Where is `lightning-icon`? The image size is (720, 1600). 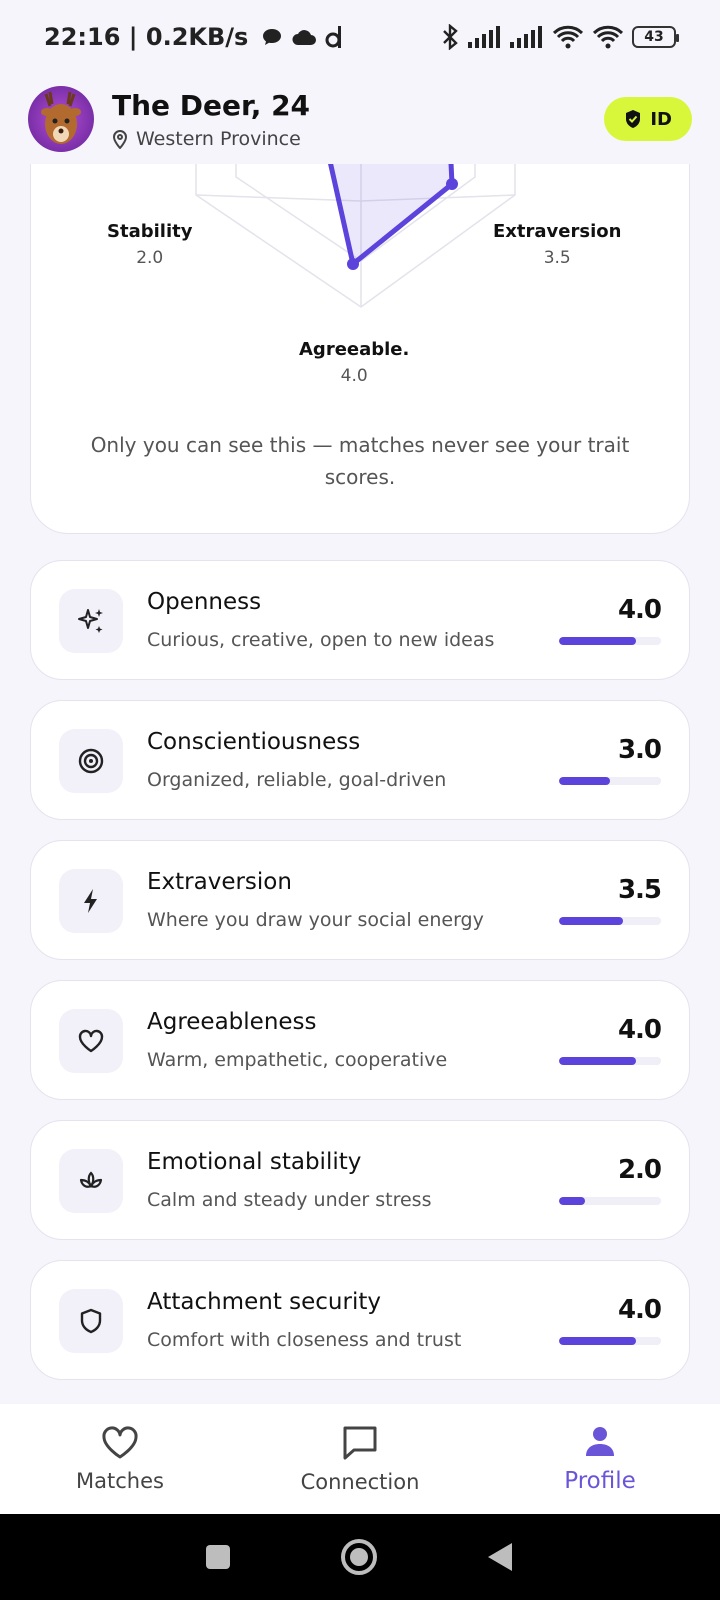 lightning-icon is located at coordinates (90, 901).